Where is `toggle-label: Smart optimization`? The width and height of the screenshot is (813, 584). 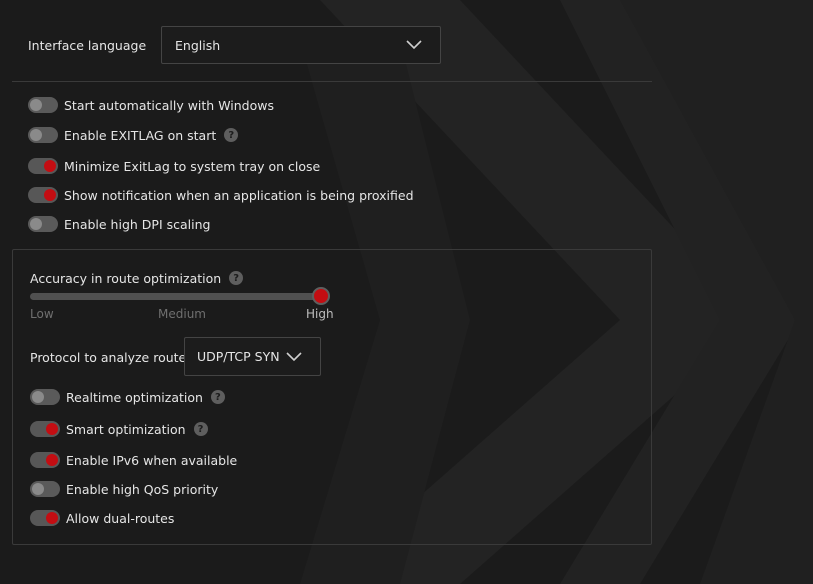 toggle-label: Smart optimization is located at coordinates (126, 429).